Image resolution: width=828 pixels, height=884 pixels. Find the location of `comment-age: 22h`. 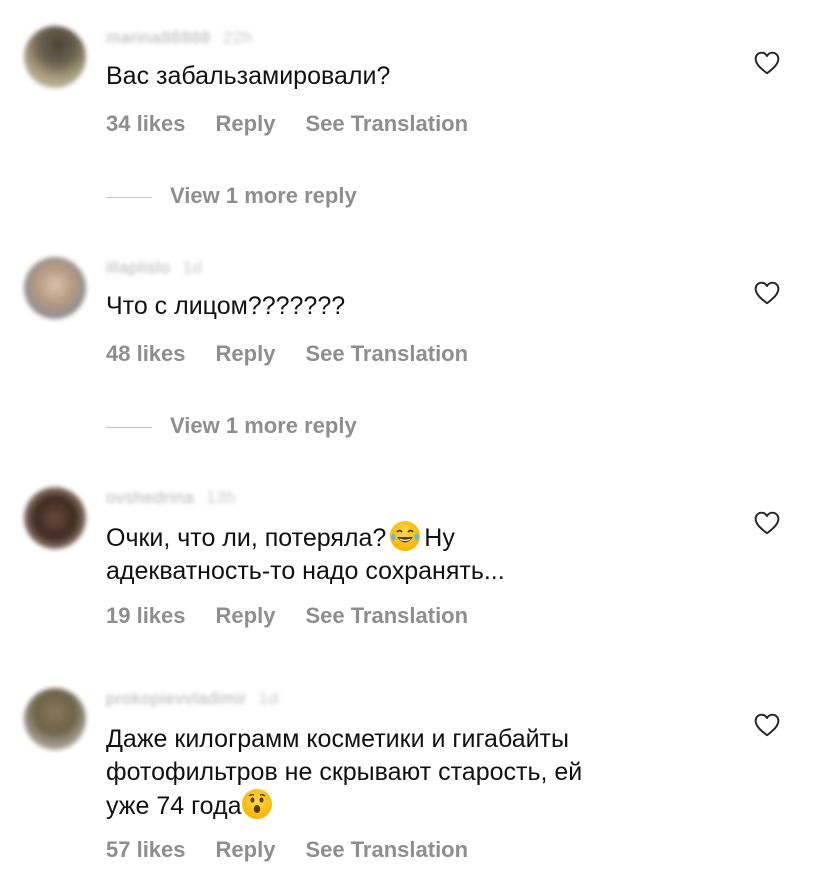

comment-age: 22h is located at coordinates (237, 37).